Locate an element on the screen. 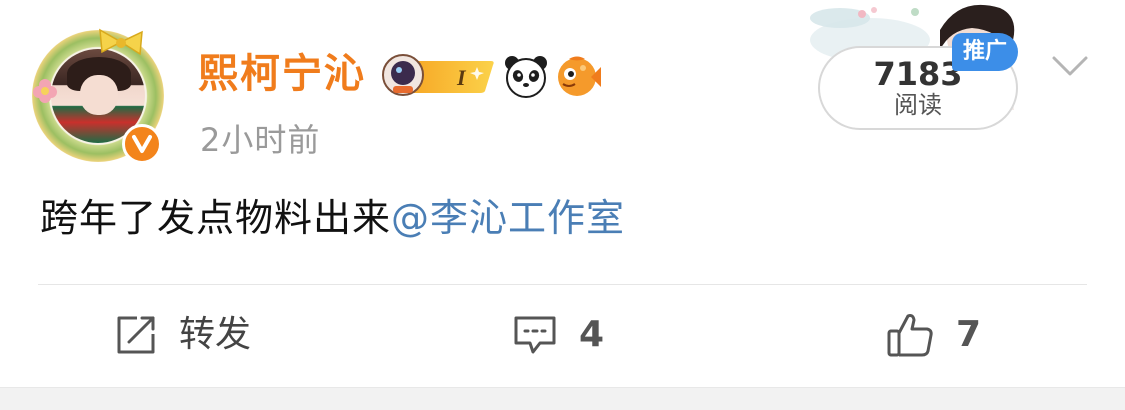  fish-badge-icon is located at coordinates (578, 76).